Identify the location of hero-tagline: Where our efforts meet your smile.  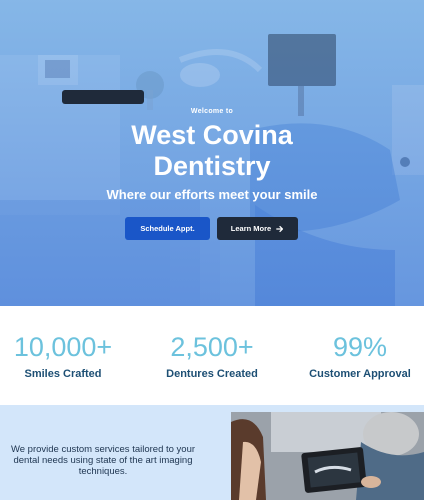
(212, 194).